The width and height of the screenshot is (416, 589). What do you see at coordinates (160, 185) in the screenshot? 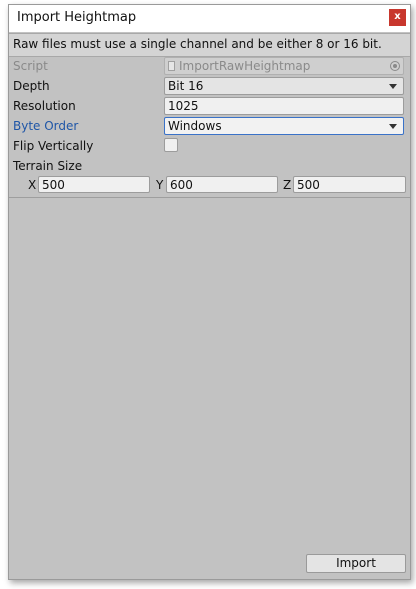
I see `terrain-size-y-label: Y` at bounding box center [160, 185].